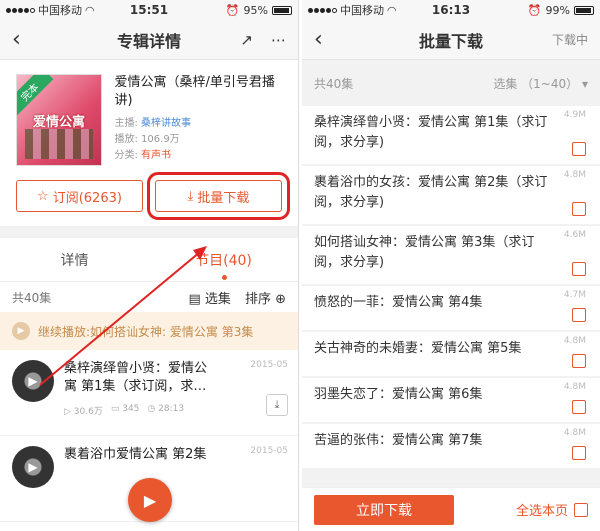 The height and width of the screenshot is (531, 600). I want to click on episode-row: 桑梓演绎曾小贤：爱情公寓 第1集（求订阅，求分享) 4.9M, so click(451, 135).